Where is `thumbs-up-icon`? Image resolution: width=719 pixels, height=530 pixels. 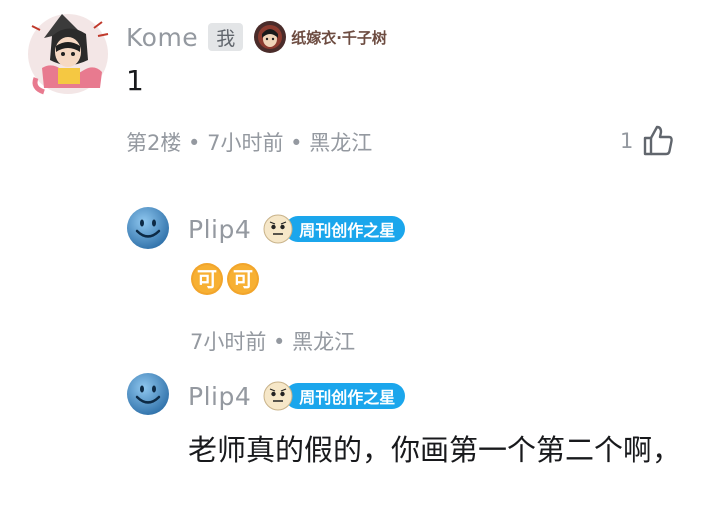 thumbs-up-icon is located at coordinates (659, 140).